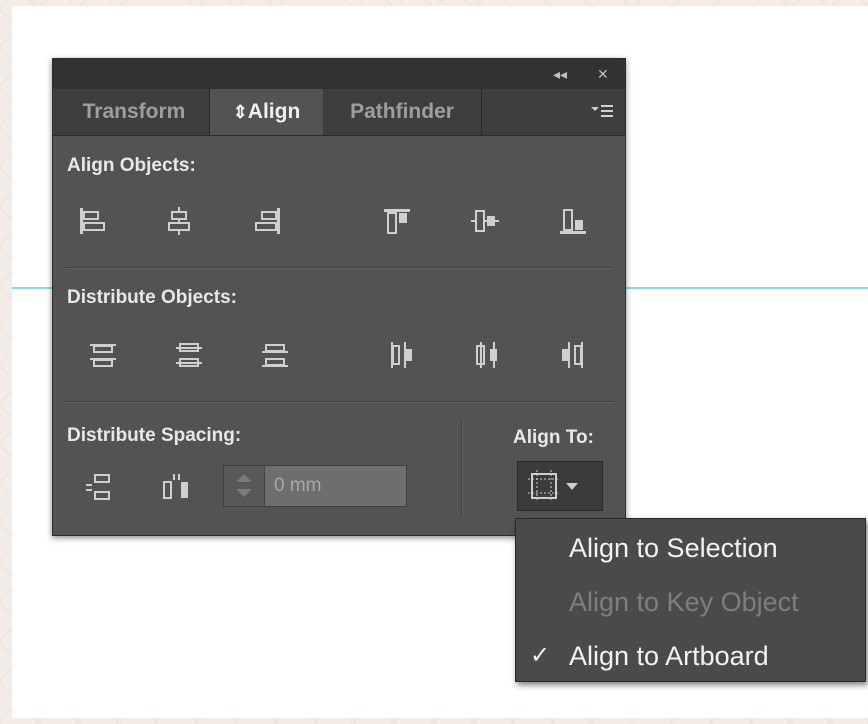 The height and width of the screenshot is (724, 868). What do you see at coordinates (462, 468) in the screenshot?
I see `section-vertical-divider` at bounding box center [462, 468].